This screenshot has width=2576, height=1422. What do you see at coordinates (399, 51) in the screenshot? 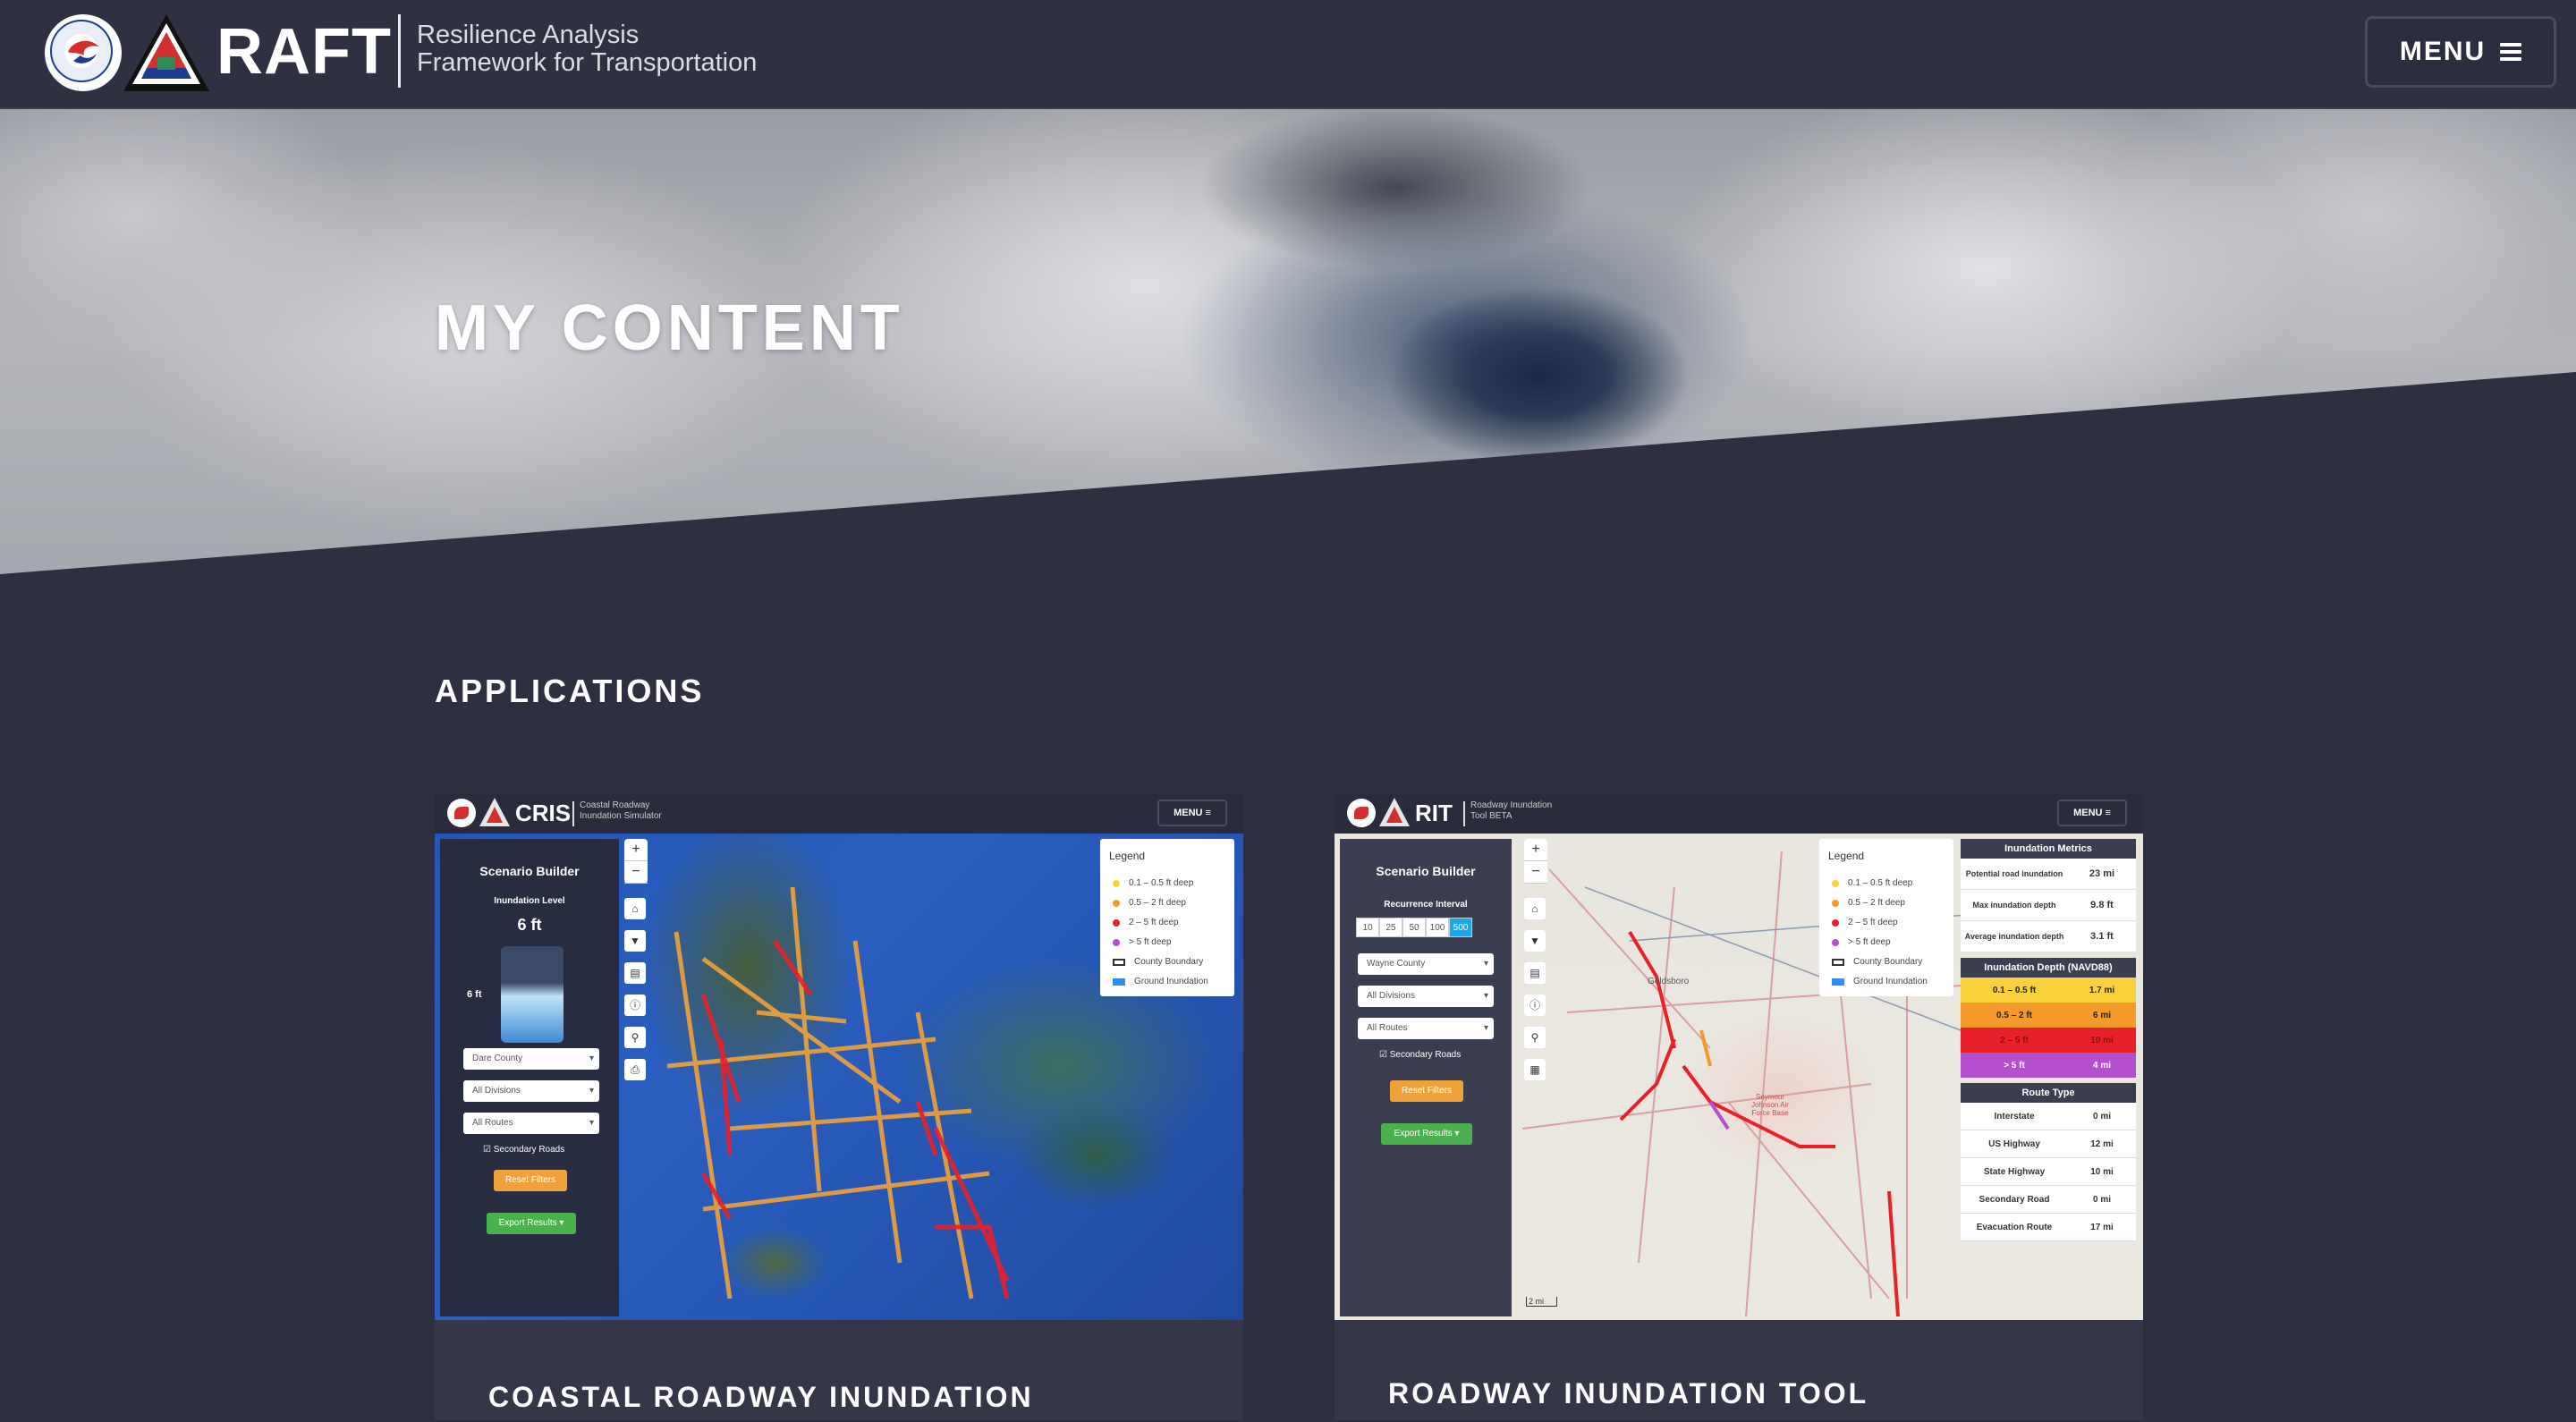
I see `brand-divider` at bounding box center [399, 51].